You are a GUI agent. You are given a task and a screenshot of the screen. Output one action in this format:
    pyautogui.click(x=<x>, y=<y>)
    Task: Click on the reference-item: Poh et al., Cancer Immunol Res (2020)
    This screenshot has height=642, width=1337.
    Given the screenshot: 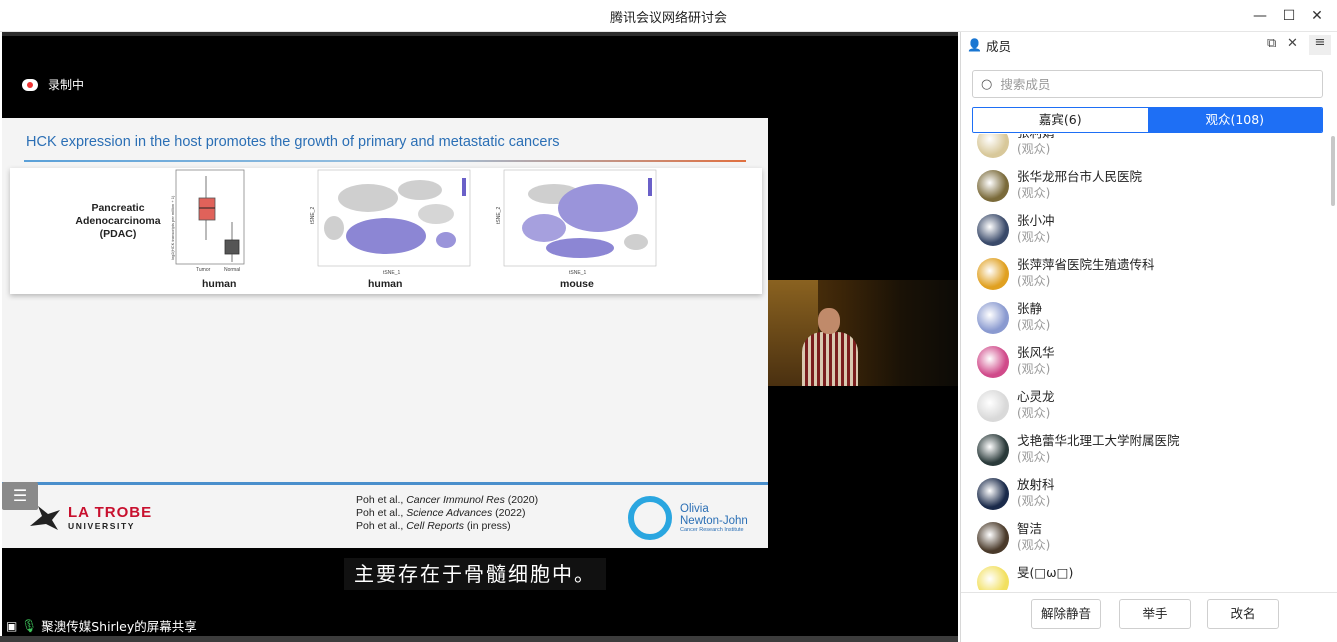 What is the action you would take?
    pyautogui.click(x=447, y=500)
    